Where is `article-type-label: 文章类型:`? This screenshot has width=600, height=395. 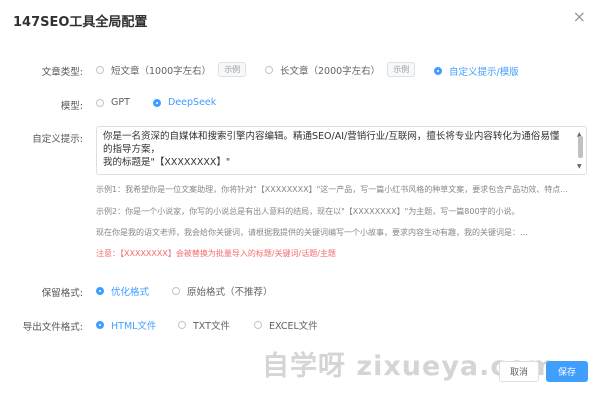
article-type-label: 文章类型: is located at coordinates (62, 72).